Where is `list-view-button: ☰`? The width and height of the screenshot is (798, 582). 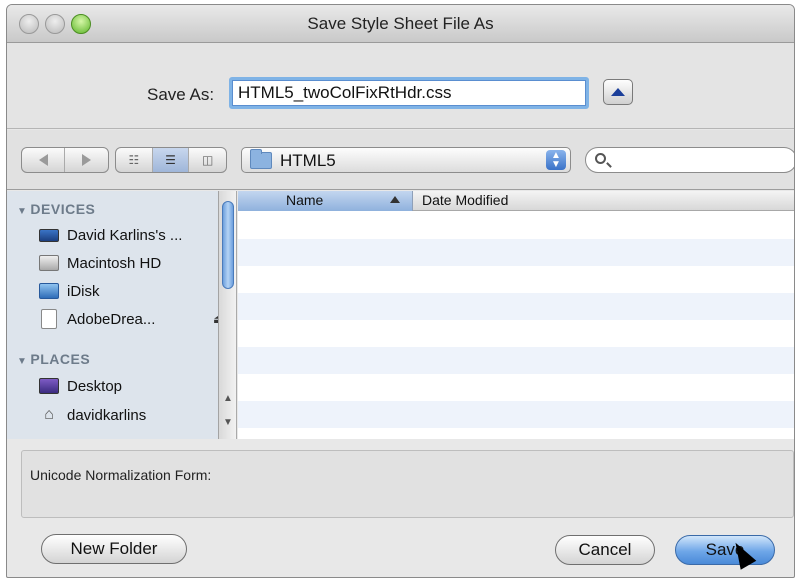
list-view-button: ☰ is located at coordinates (171, 160).